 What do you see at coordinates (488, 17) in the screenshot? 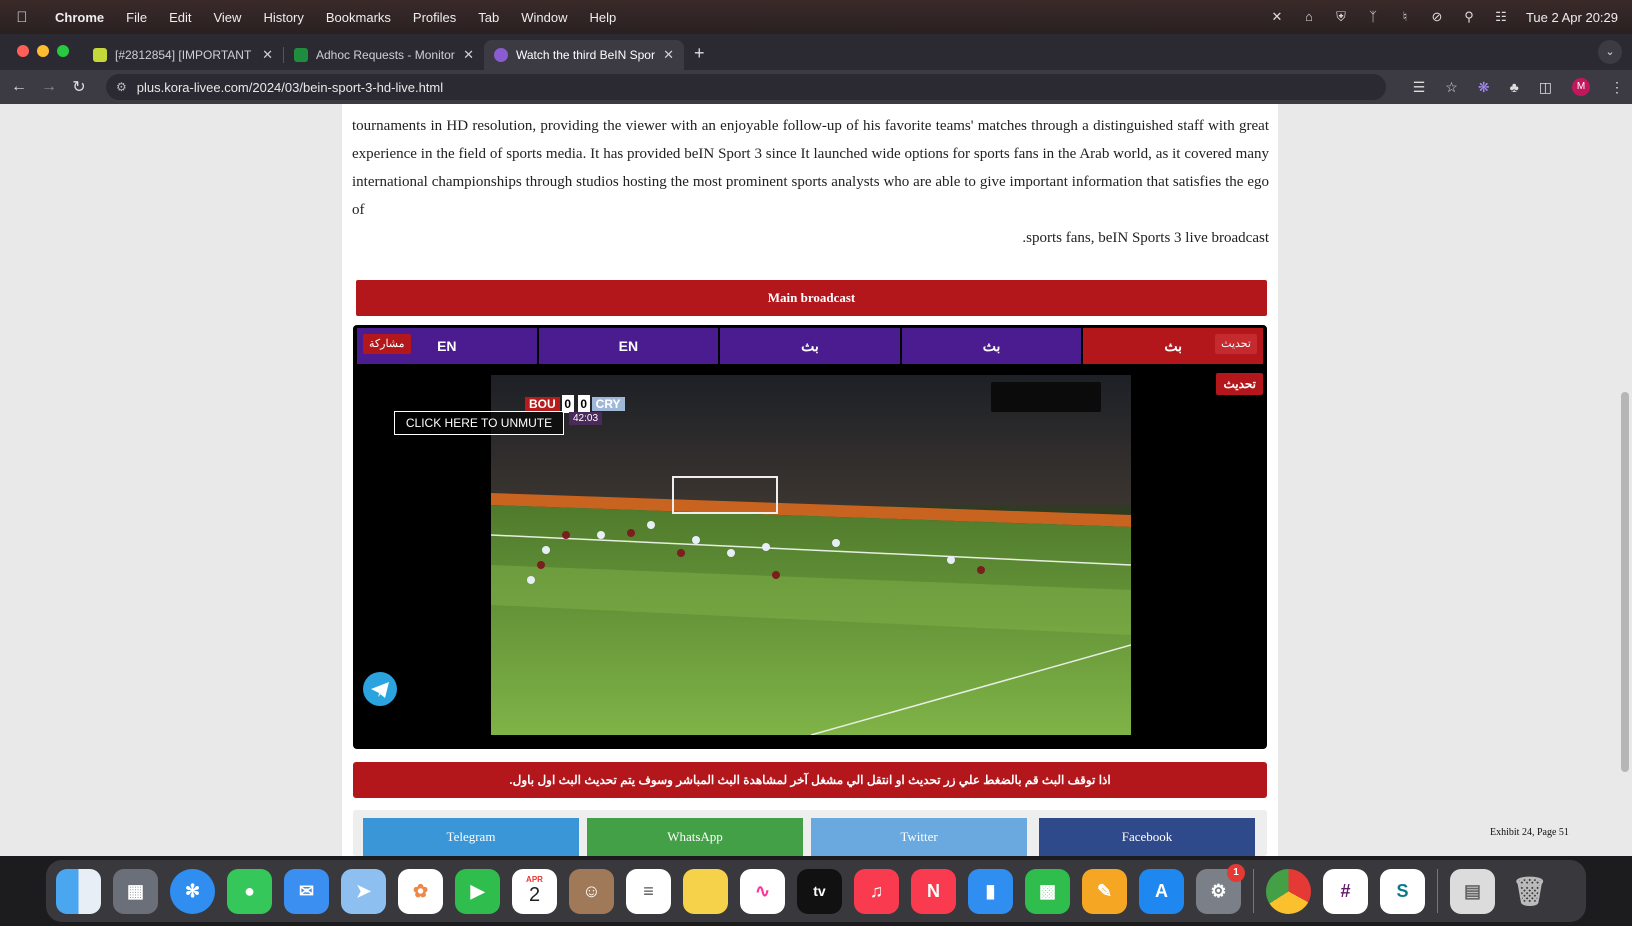
I see `menu-tab: Tab` at bounding box center [488, 17].